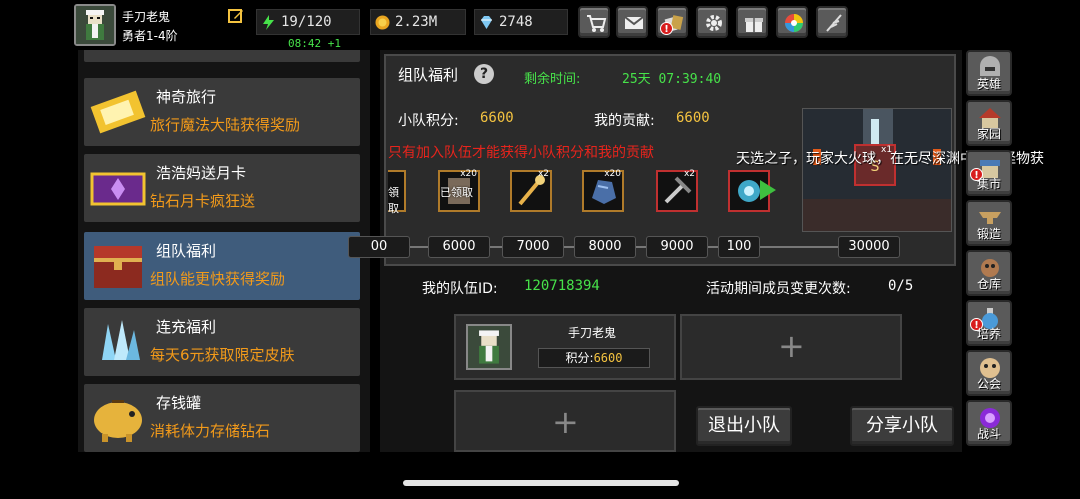 This screenshot has width=1080, height=499. Describe the element at coordinates (428, 75) in the screenshot. I see `welfare-title: 组队福利` at that location.